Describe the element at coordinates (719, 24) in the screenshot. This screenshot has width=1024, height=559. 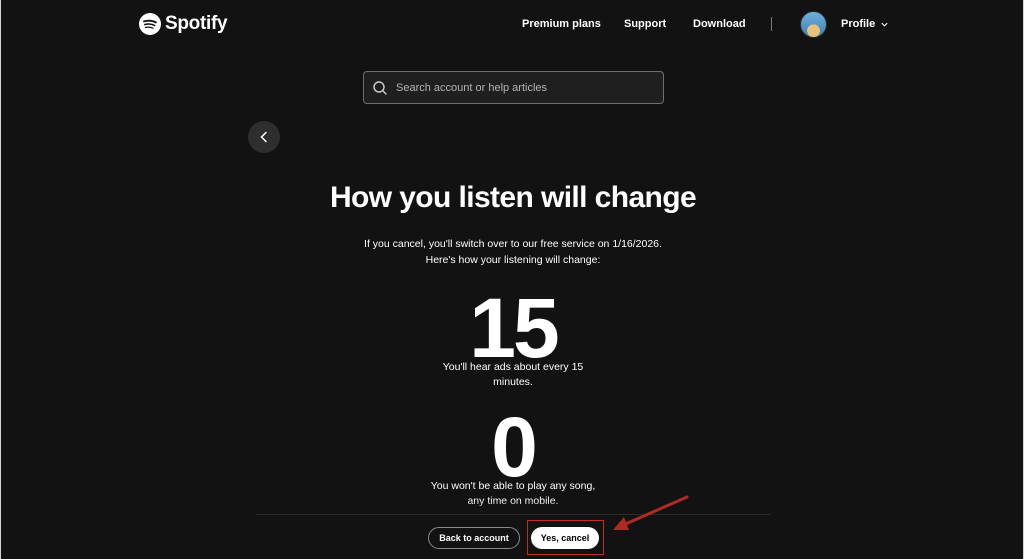
I see `nav-download: Download` at that location.